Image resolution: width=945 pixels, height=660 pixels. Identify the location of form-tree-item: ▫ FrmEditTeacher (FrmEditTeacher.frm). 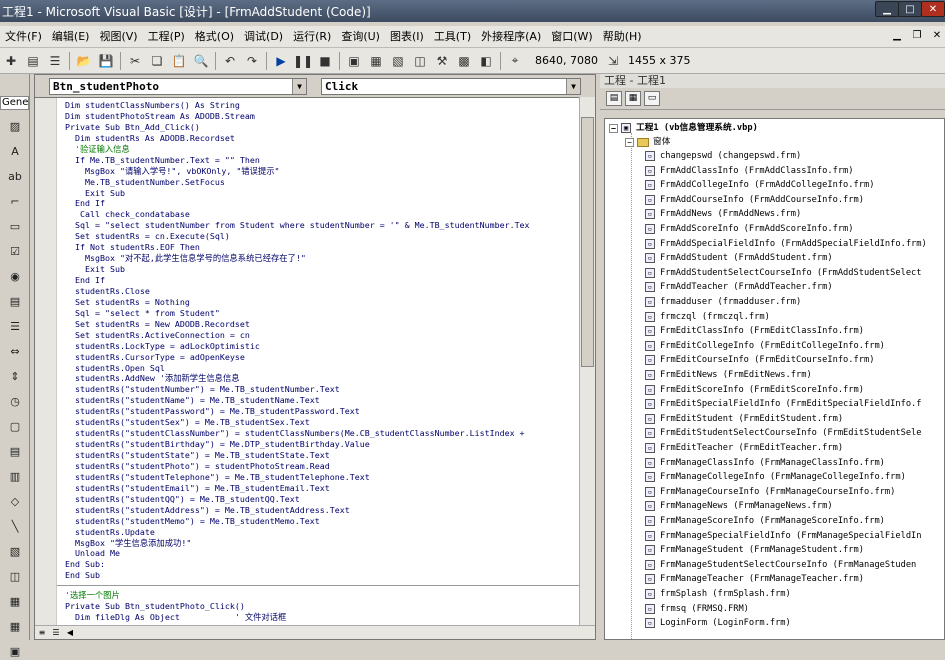
(744, 448).